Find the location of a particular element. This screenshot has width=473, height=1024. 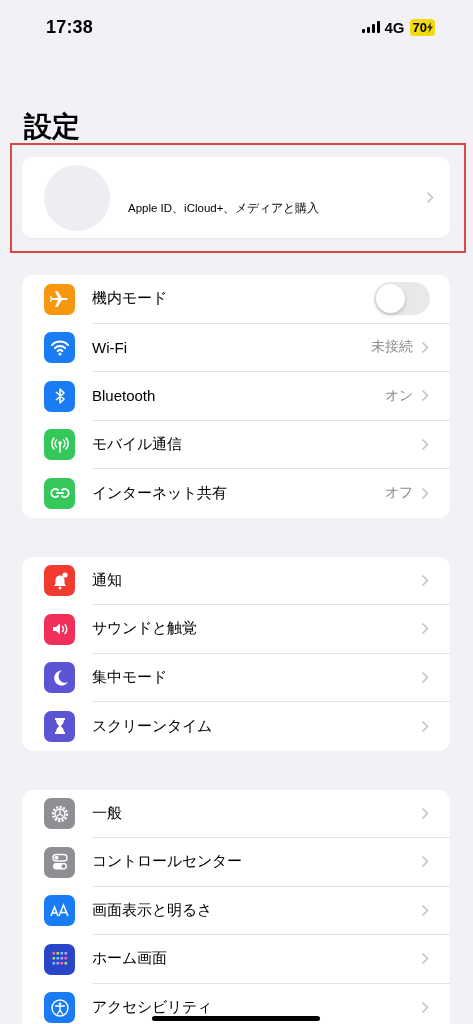

row-label: サウンドと触覚 is located at coordinates (145, 629).